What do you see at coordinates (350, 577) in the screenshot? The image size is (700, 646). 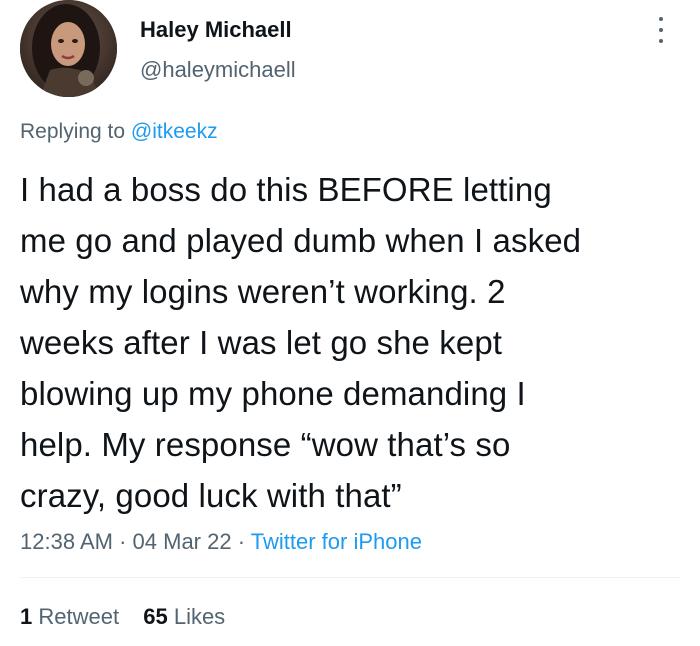 I see `divider` at bounding box center [350, 577].